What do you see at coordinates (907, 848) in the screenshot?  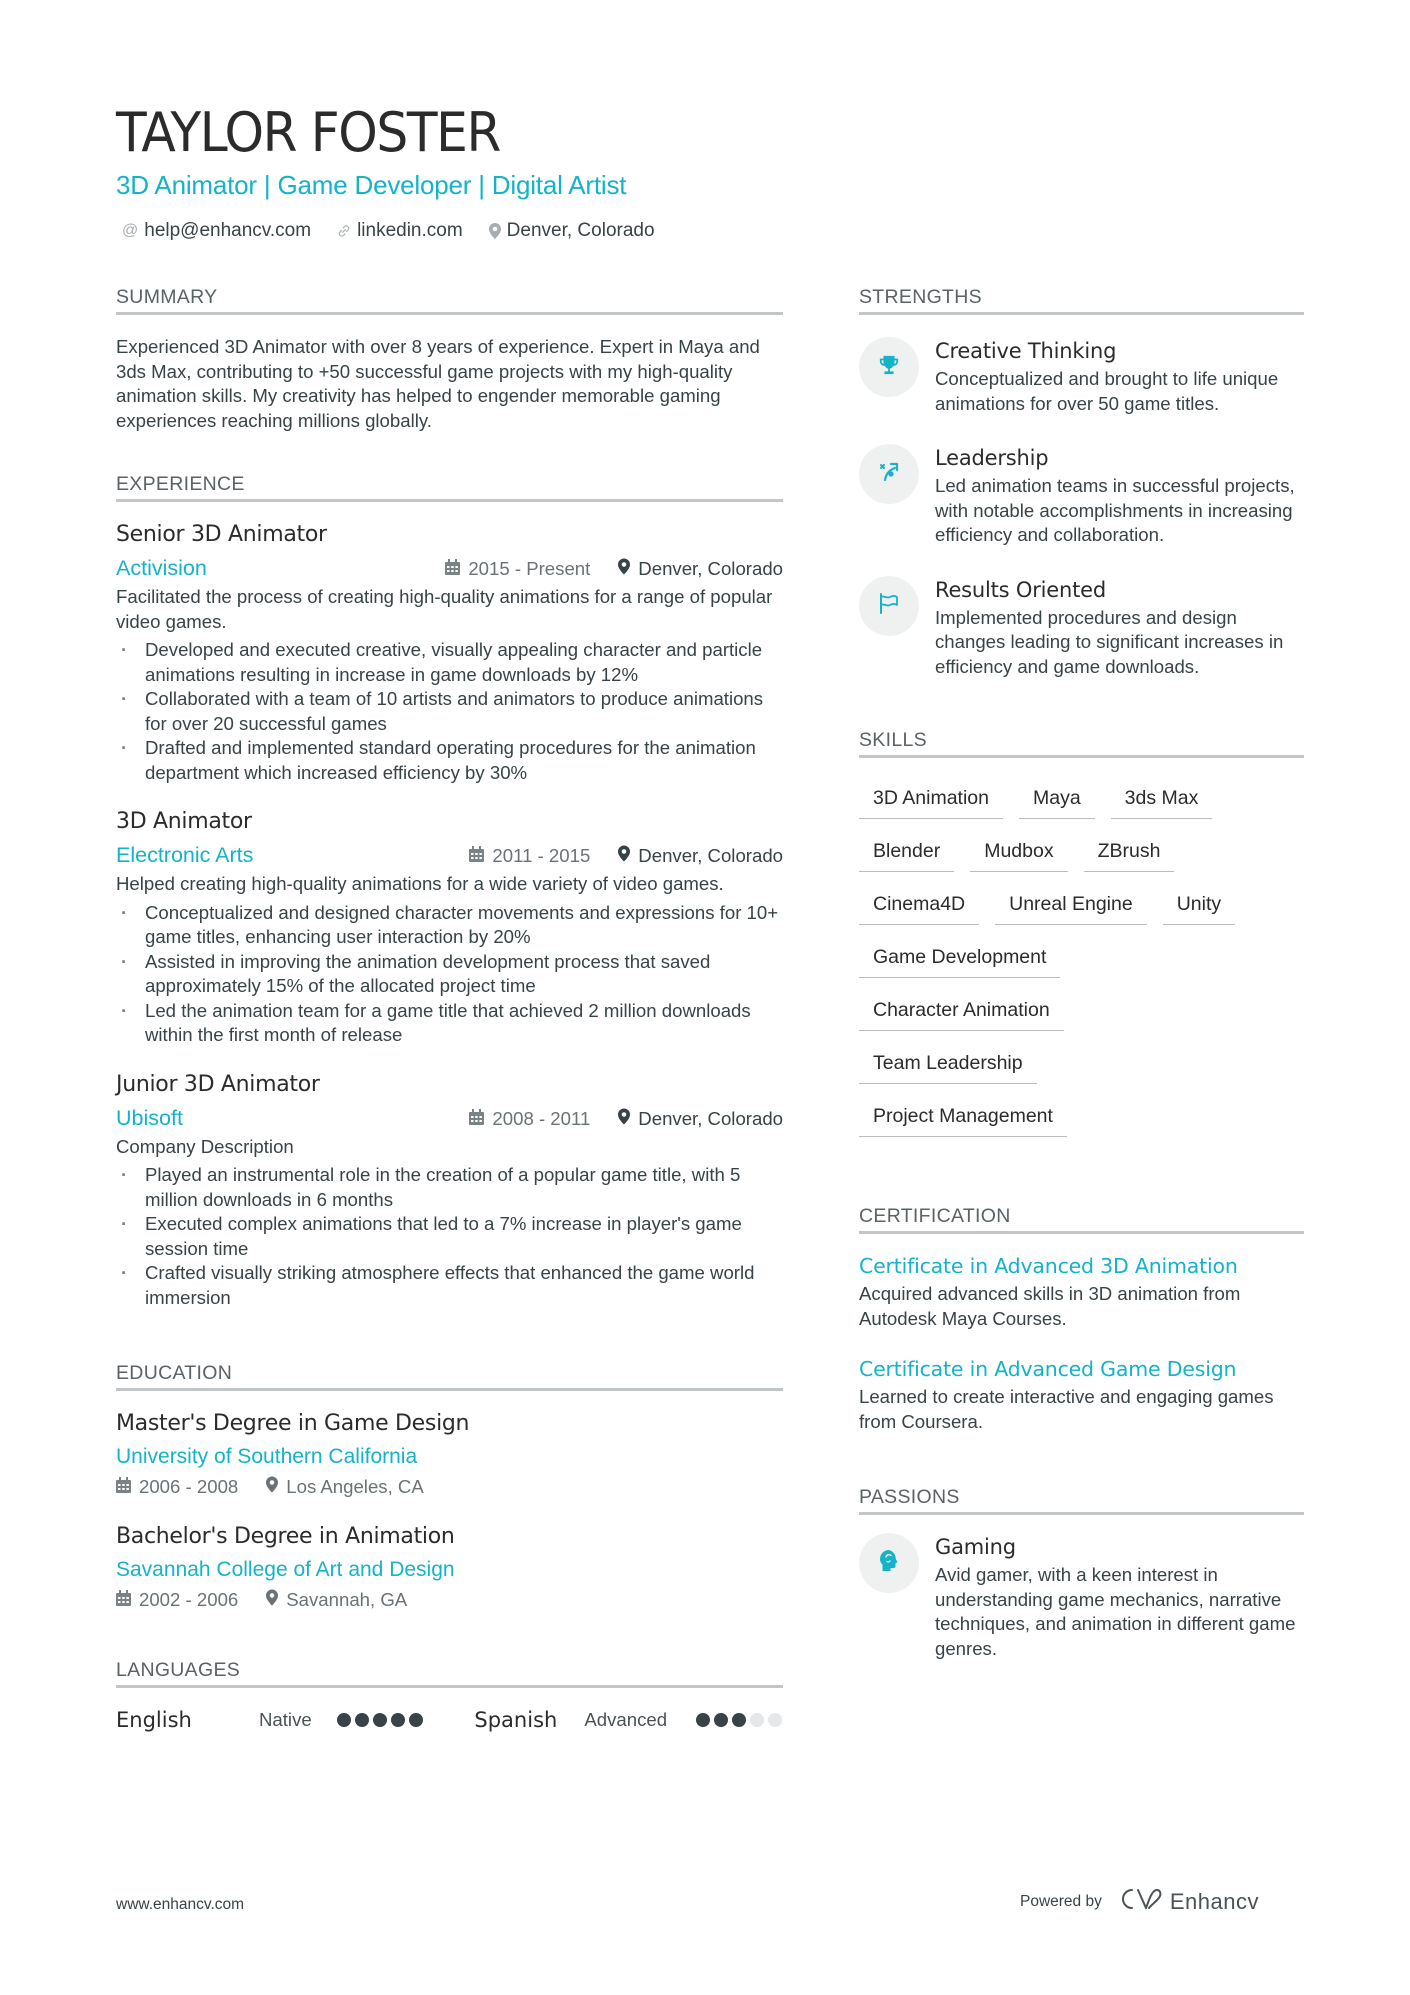 I see `skill-tag: Blender` at bounding box center [907, 848].